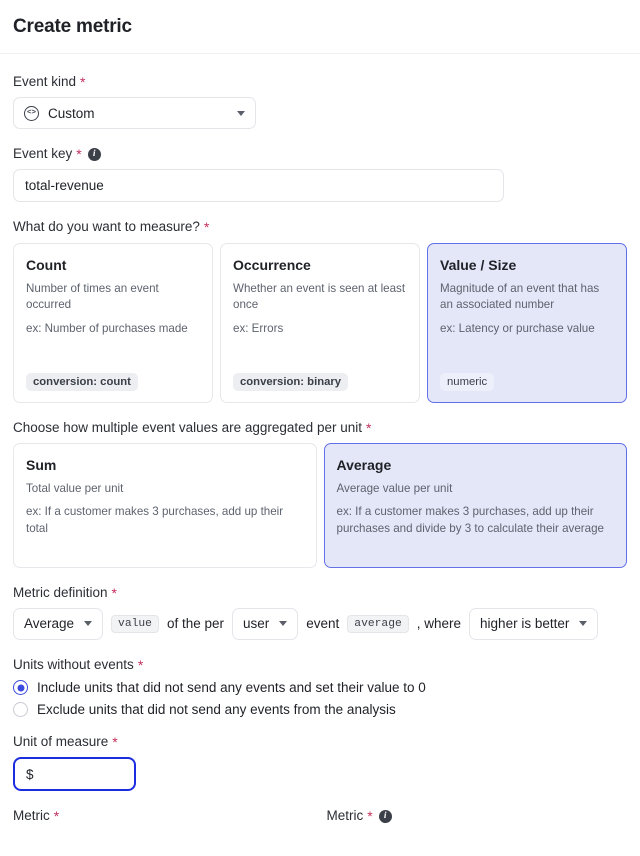  I want to click on code-circle-icon: <>, so click(31, 113).